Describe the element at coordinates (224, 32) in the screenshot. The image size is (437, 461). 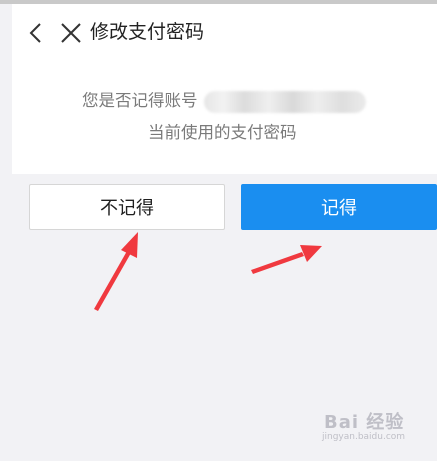
I see `header-bar: 修改支付密码` at that location.